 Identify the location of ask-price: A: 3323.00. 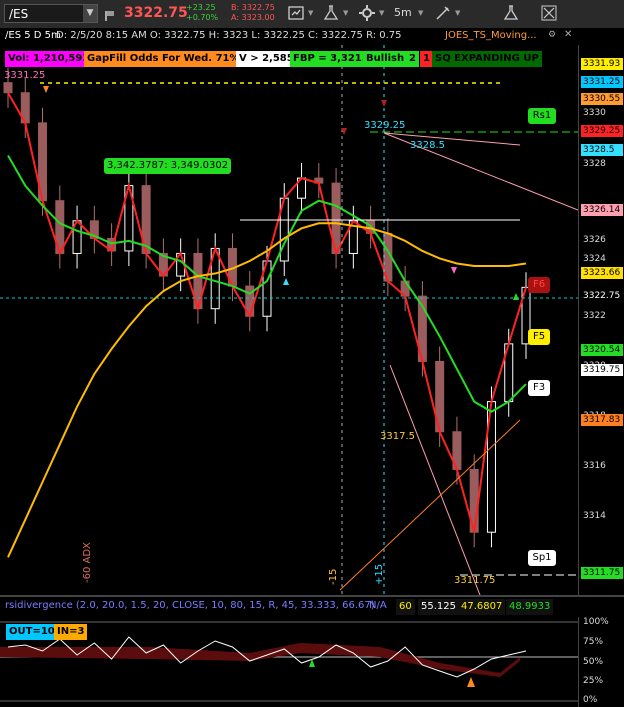
(253, 17).